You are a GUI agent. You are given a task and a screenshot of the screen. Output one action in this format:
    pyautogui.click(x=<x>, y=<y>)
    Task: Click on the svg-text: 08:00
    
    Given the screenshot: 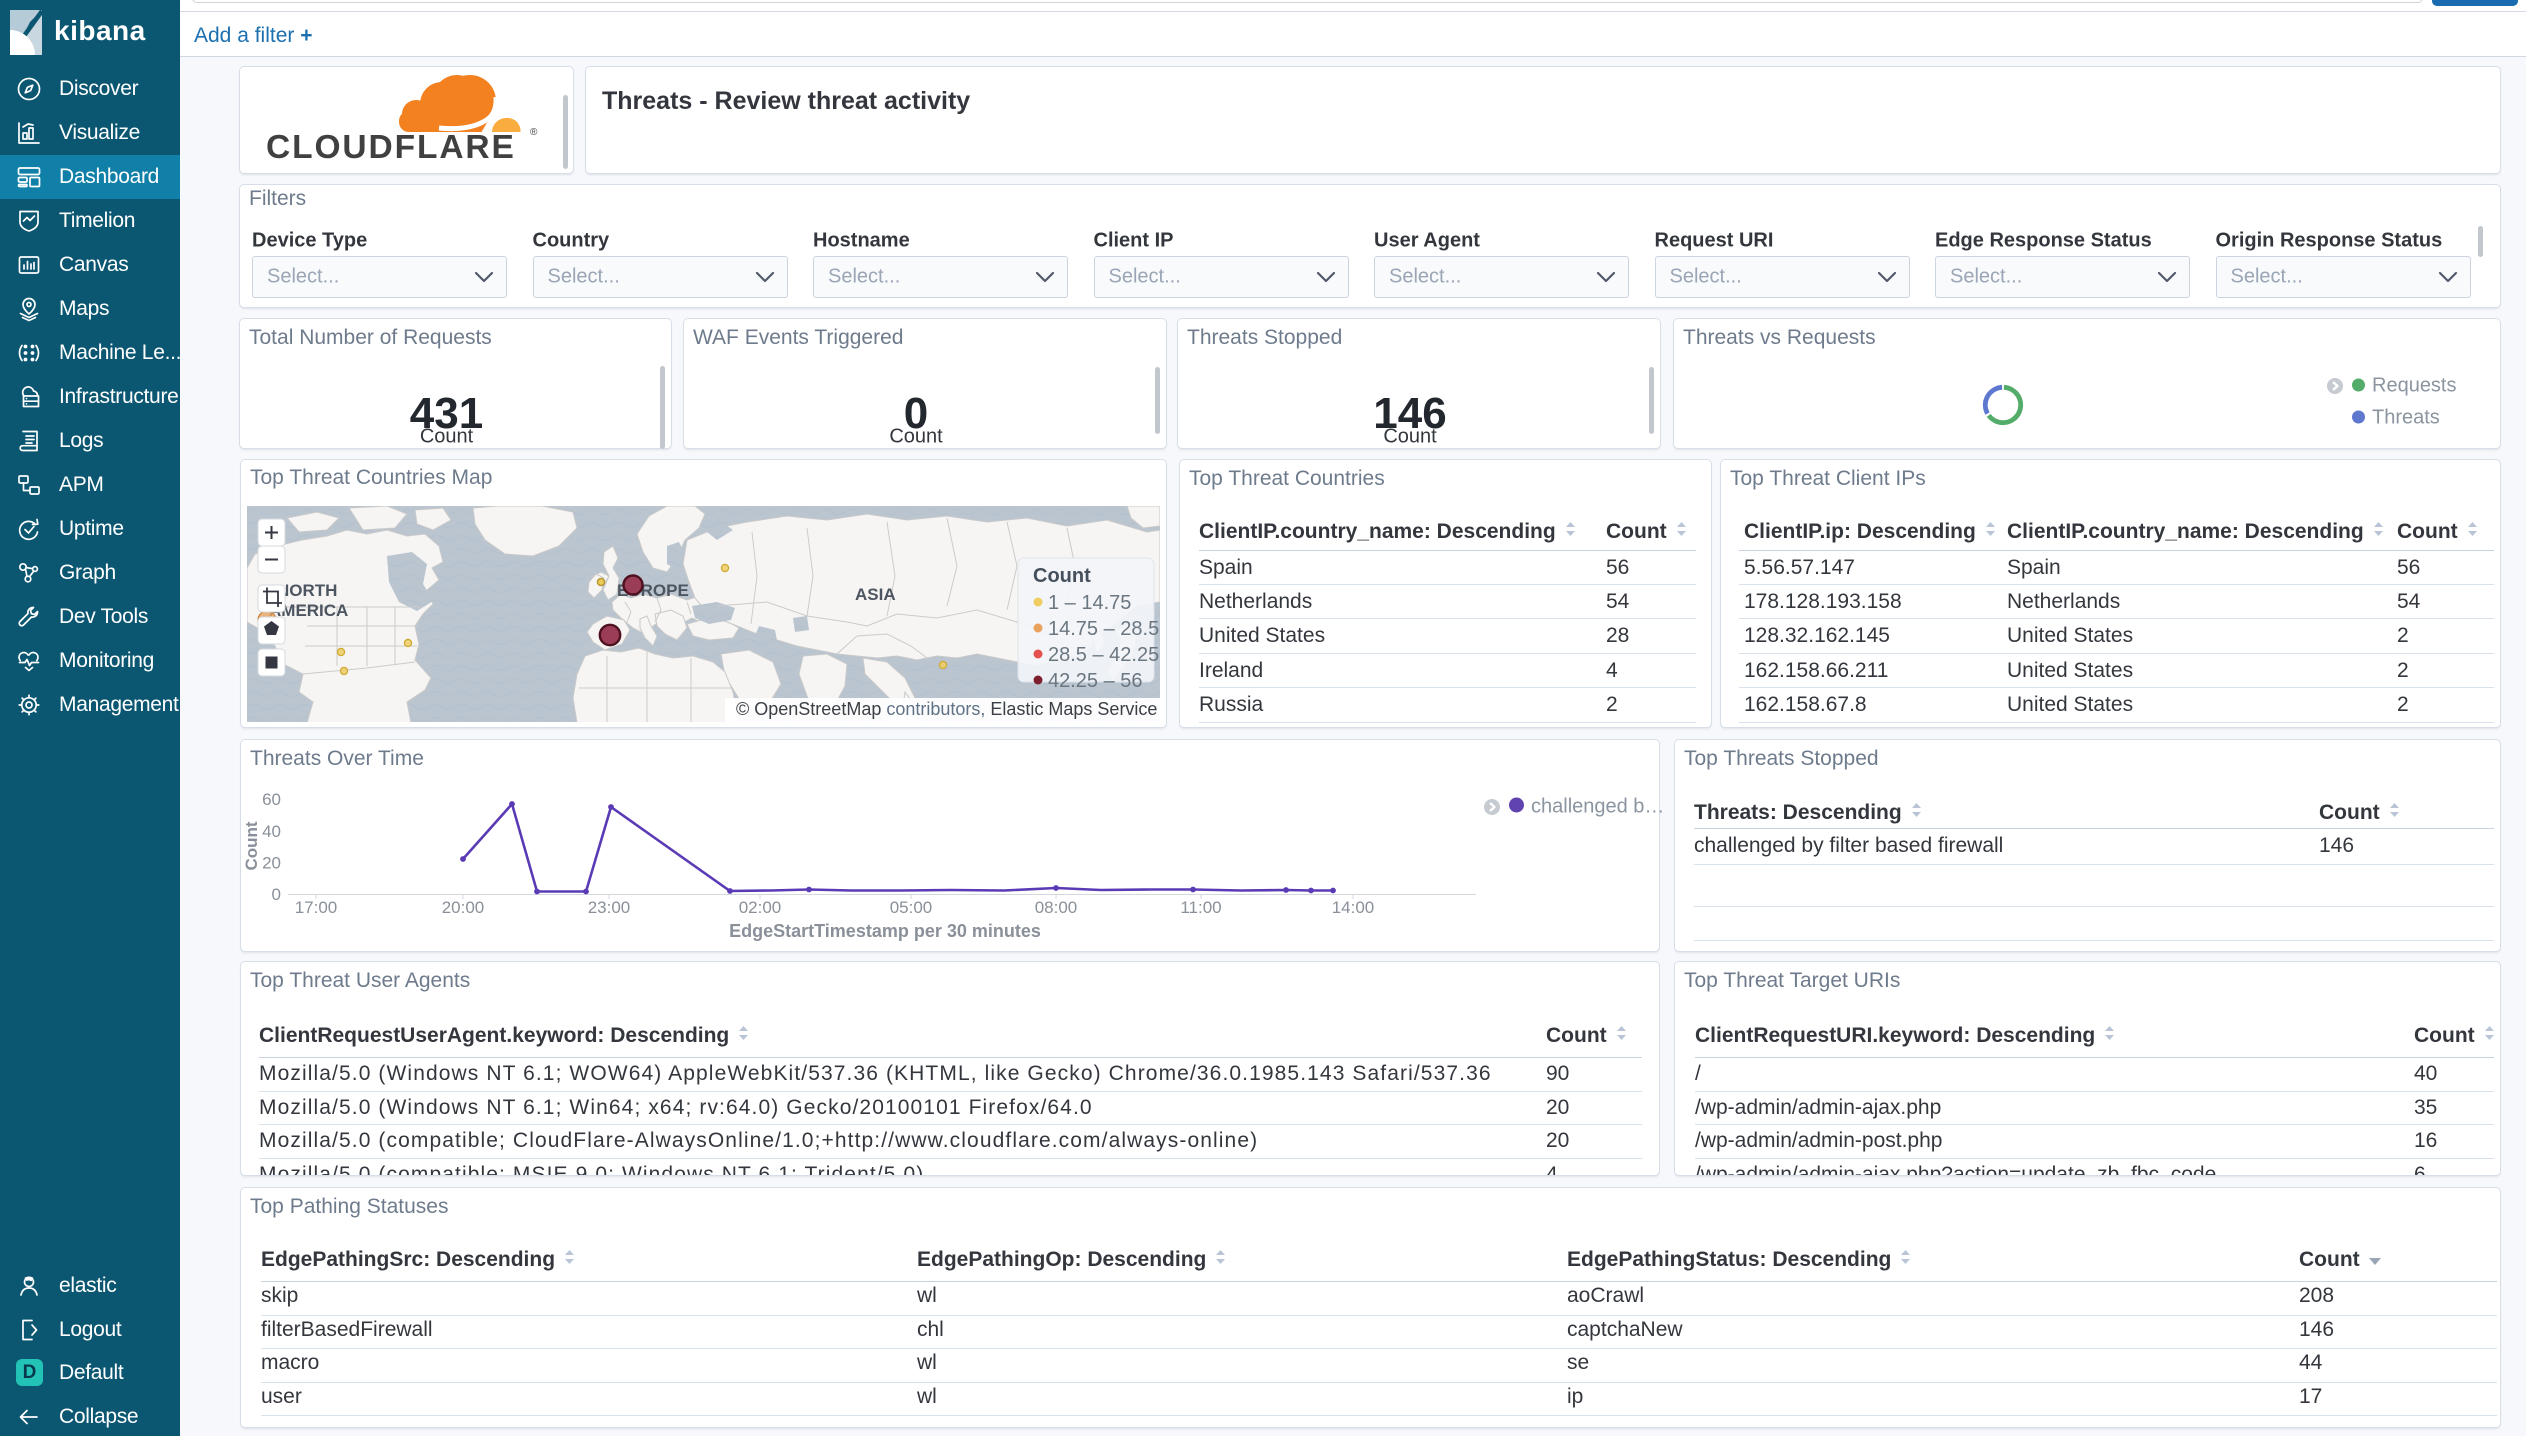 What is the action you would take?
    pyautogui.click(x=1056, y=907)
    